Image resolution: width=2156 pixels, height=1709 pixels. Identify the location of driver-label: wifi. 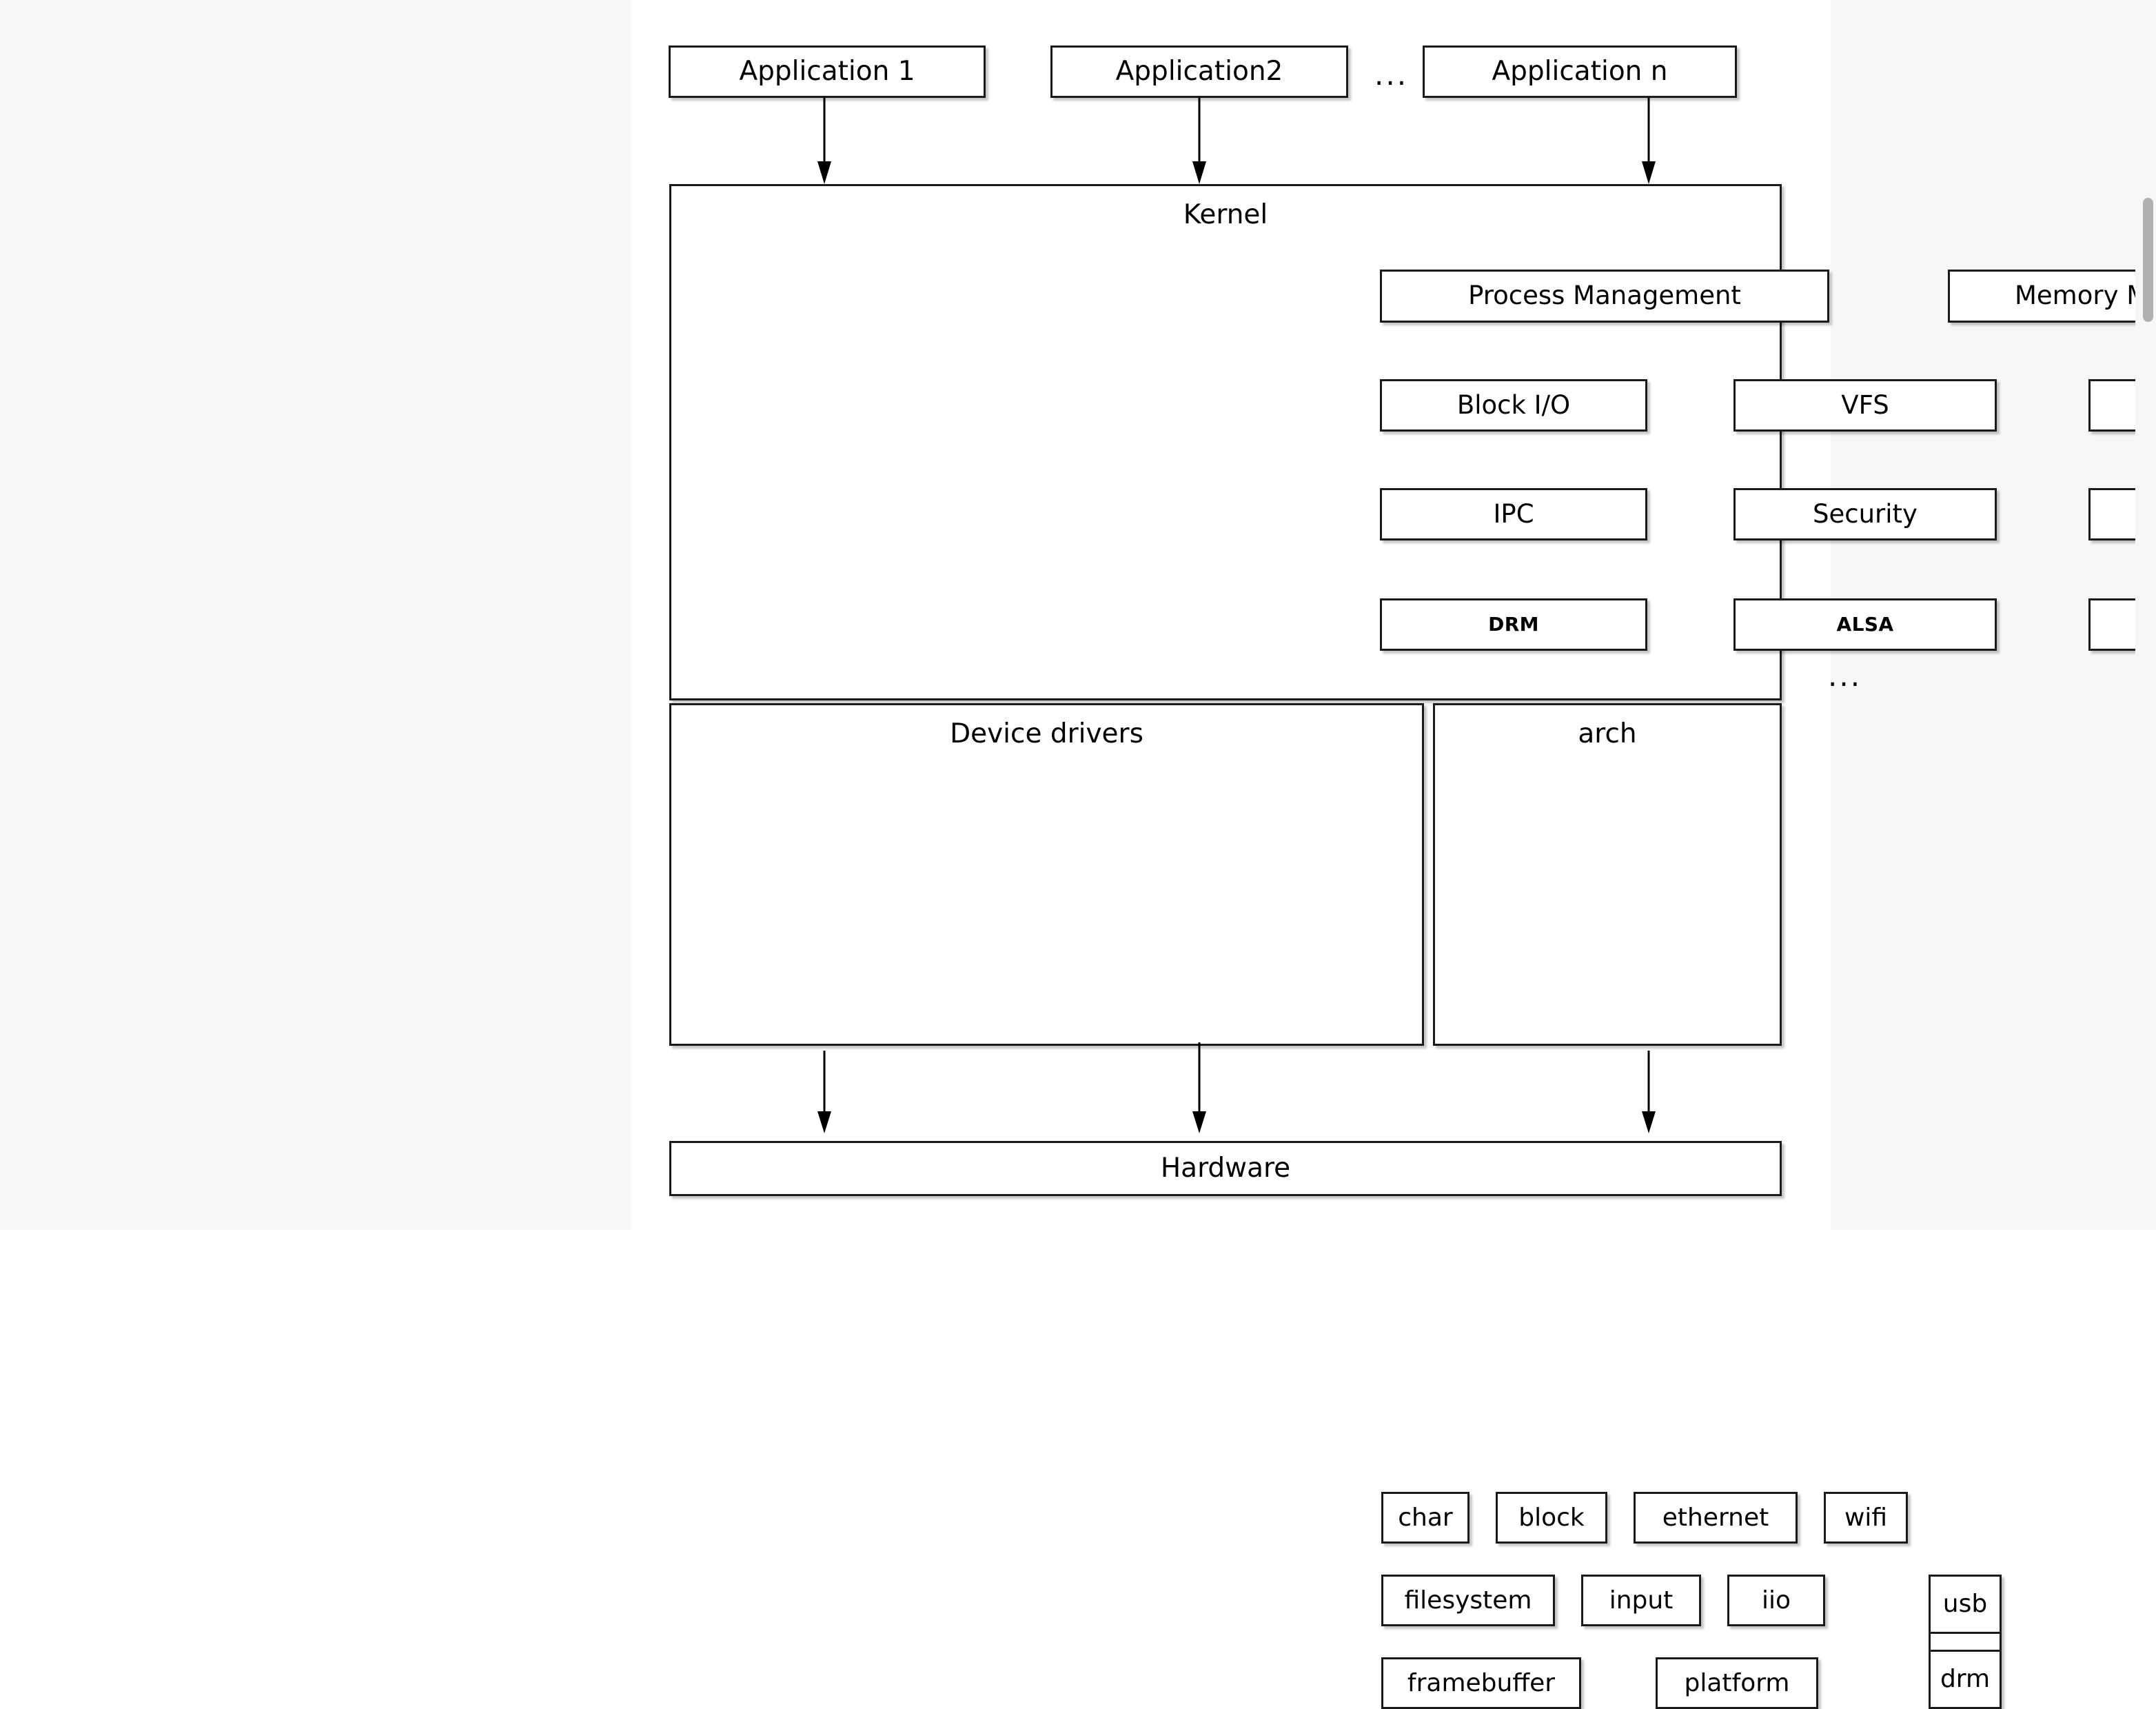
(1866, 1517).